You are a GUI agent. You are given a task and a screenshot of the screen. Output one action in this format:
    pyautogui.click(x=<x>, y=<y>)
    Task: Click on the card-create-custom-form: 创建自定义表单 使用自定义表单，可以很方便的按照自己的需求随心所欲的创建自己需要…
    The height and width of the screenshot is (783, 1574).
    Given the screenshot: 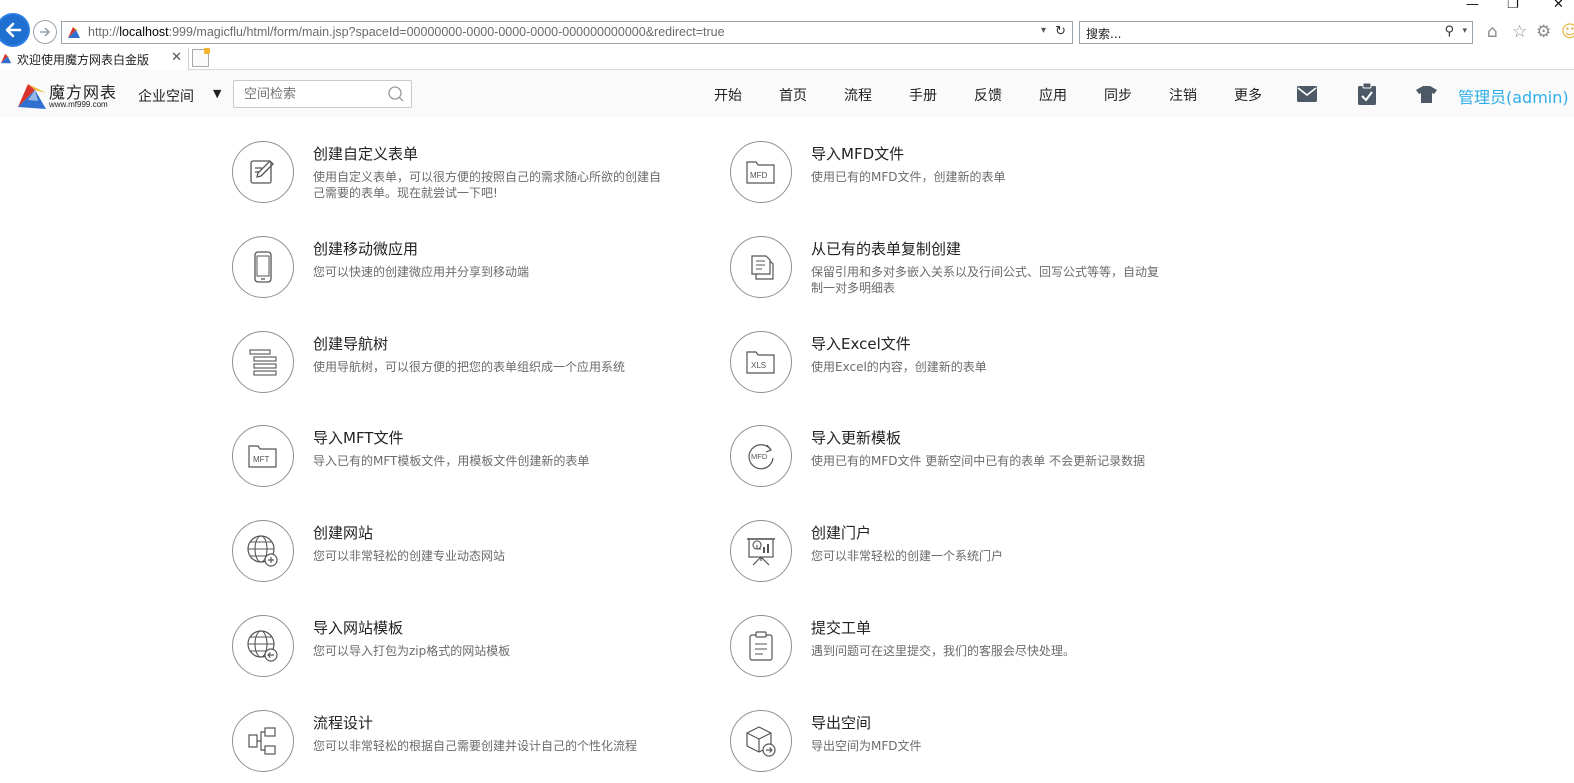 What is the action you would take?
    pyautogui.click(x=465, y=176)
    